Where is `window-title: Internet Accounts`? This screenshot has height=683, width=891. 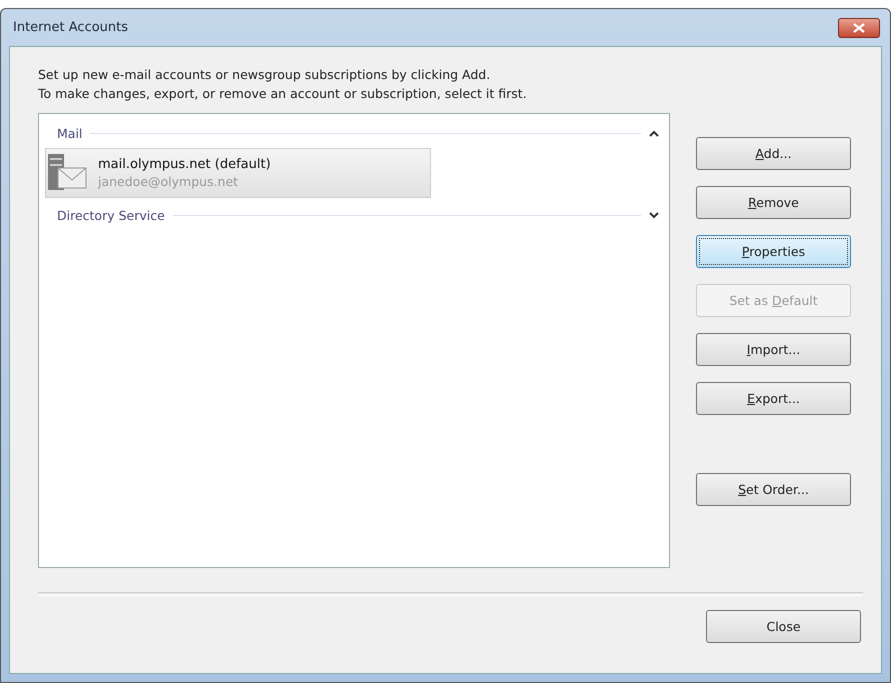 window-title: Internet Accounts is located at coordinates (70, 27).